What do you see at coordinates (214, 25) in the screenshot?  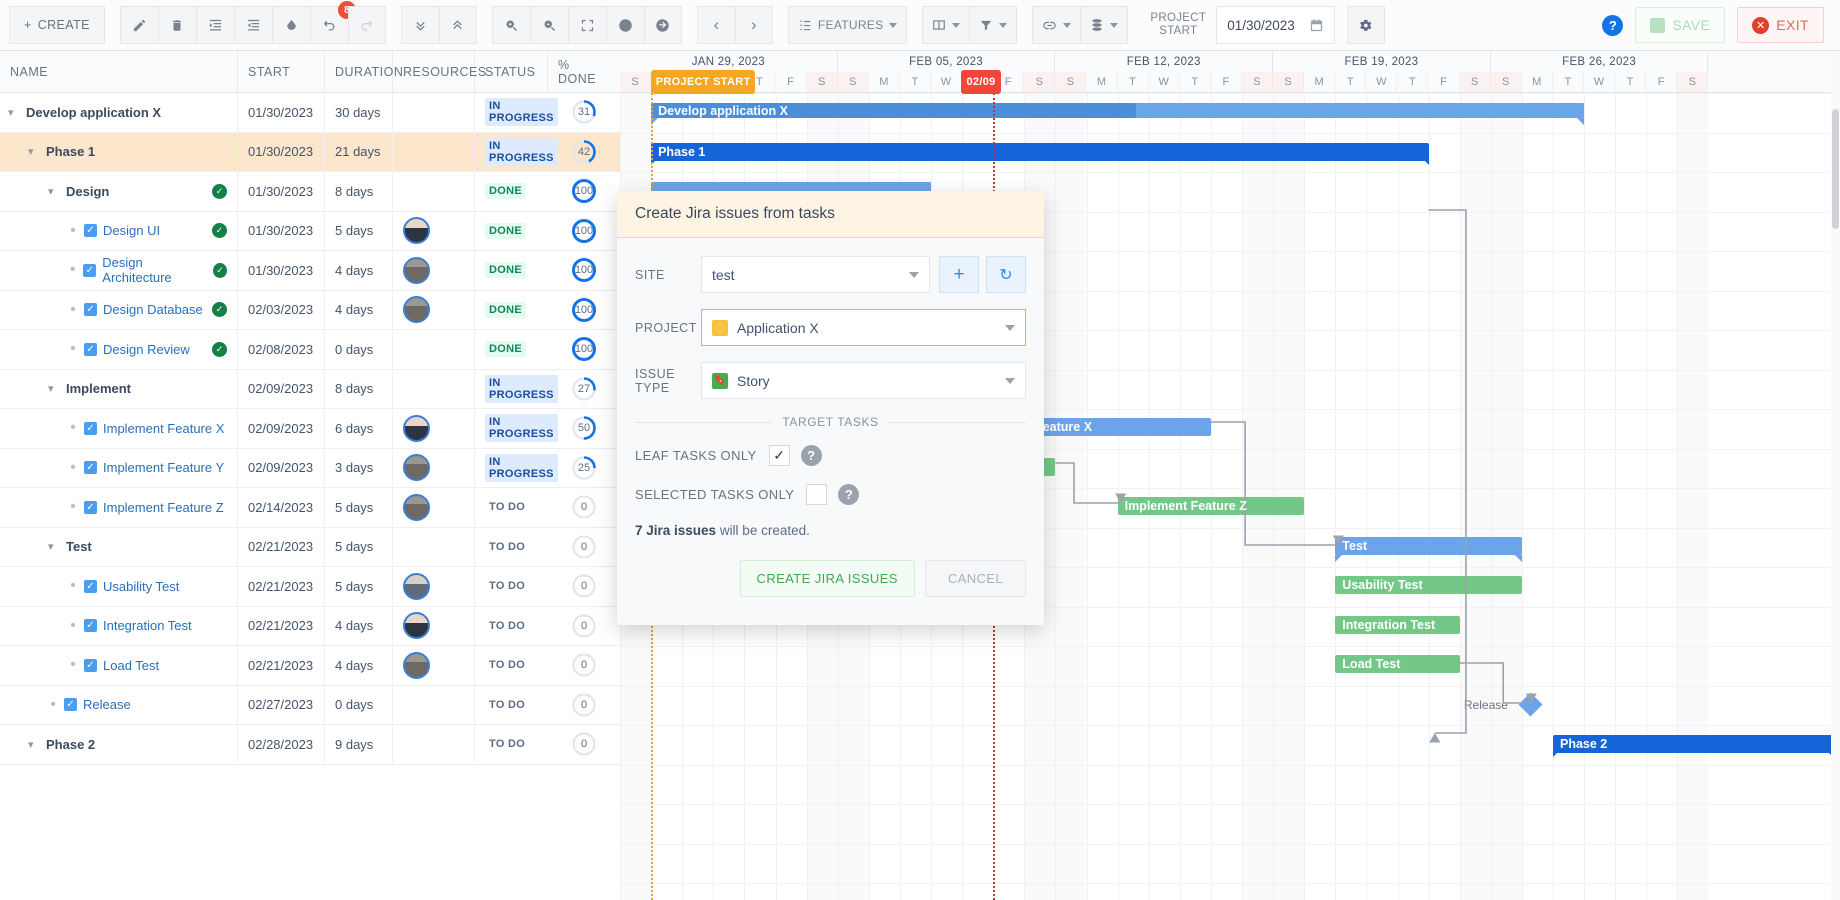 I see `indent-button` at bounding box center [214, 25].